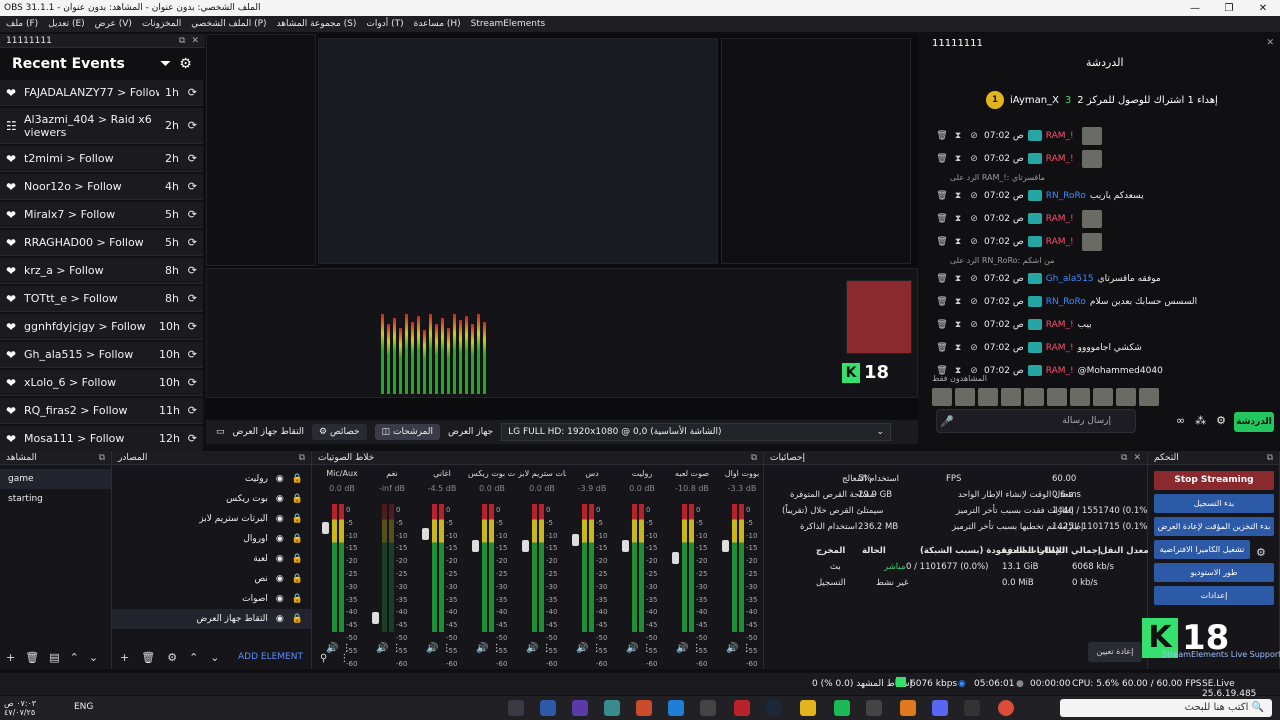  Describe the element at coordinates (1066, 302) in the screenshot. I see `chat-username: RN_RoRo` at that location.